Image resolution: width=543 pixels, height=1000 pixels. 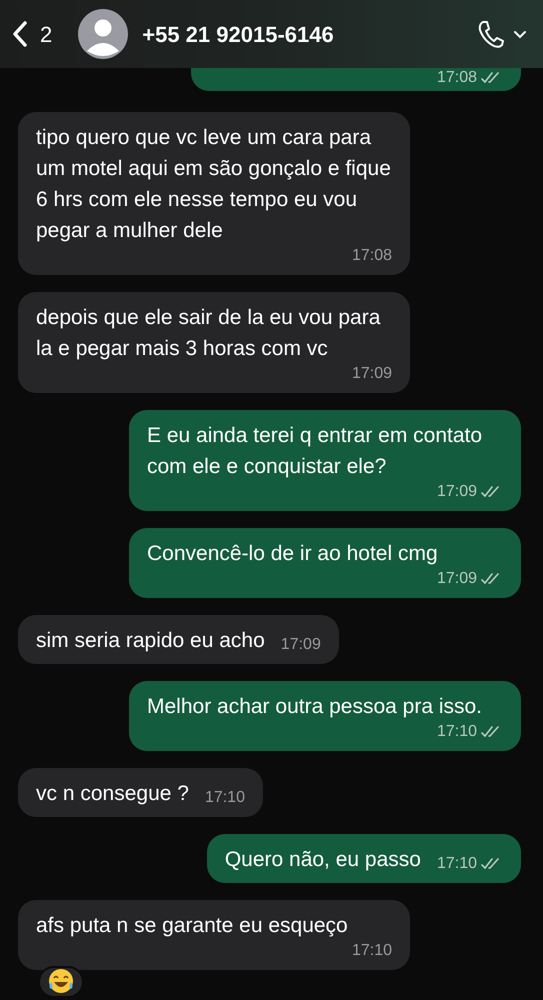 What do you see at coordinates (315, 451) in the screenshot?
I see `message-text: E eu ainda terei q entrar em contato com ele e conquistar ele?` at bounding box center [315, 451].